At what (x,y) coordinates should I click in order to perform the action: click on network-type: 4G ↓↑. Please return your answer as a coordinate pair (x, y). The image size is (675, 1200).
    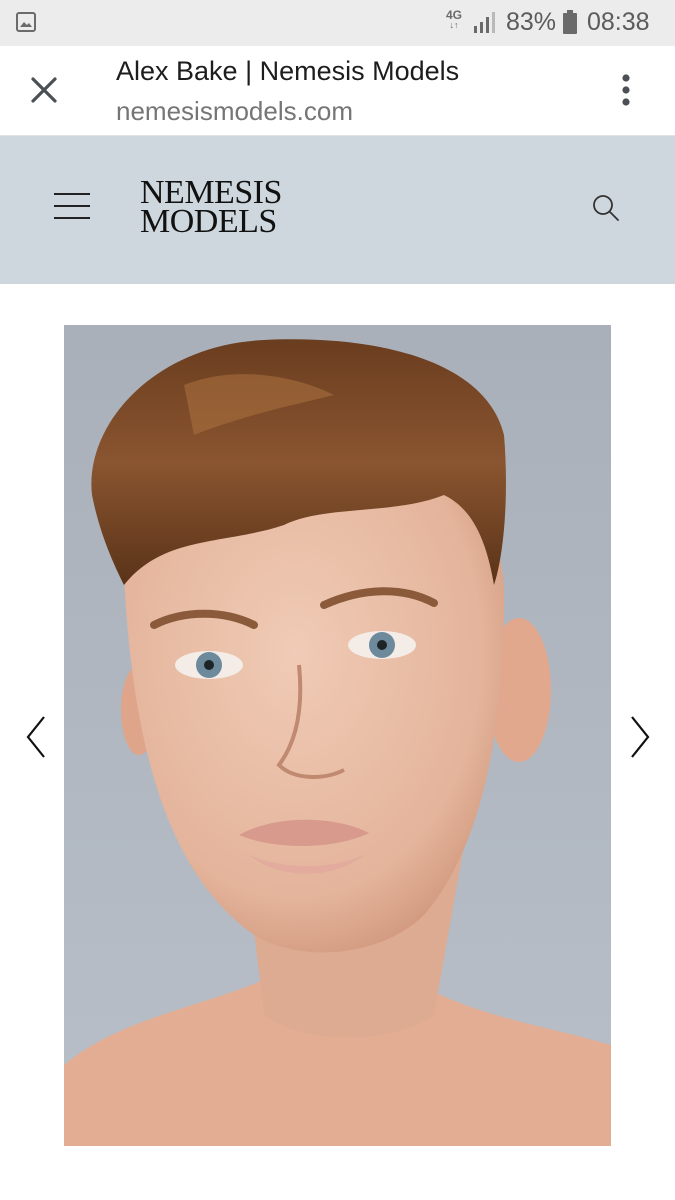
    Looking at the image, I should click on (454, 19).